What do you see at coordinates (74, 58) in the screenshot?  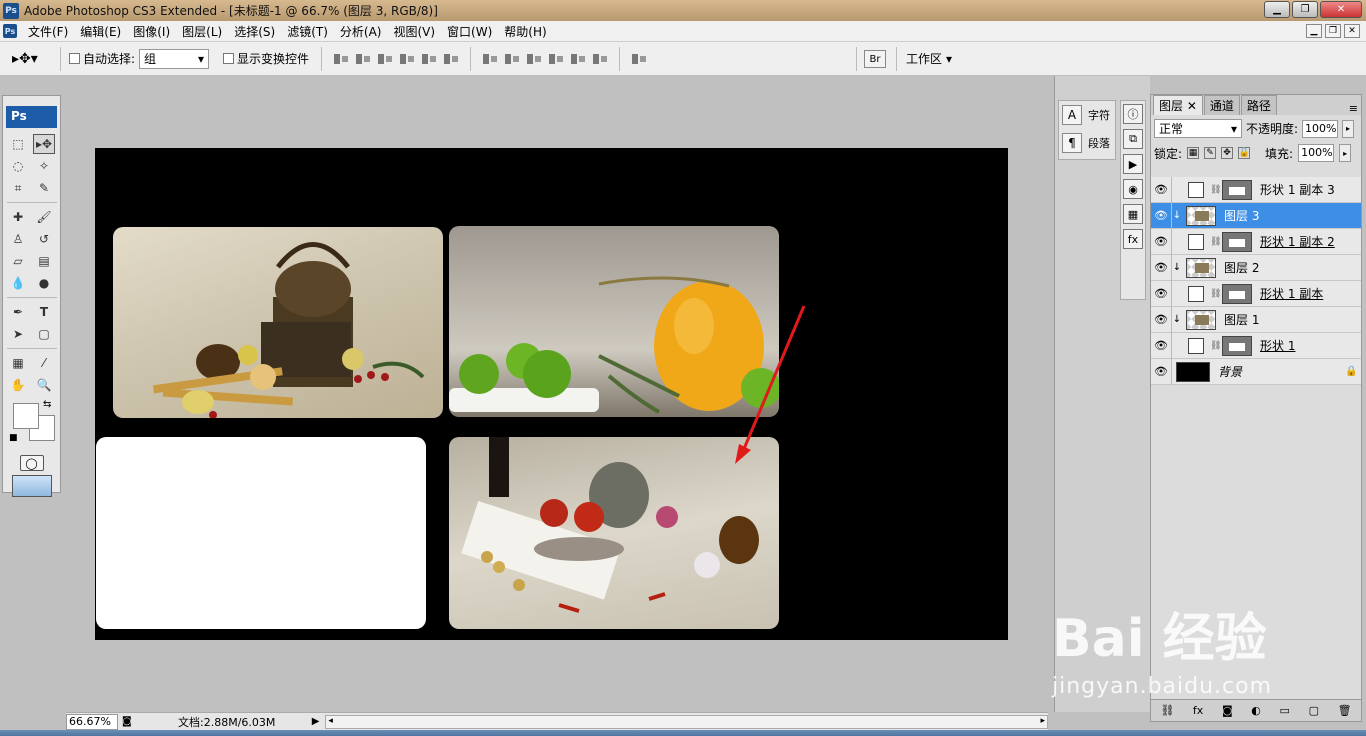 I see `auto-select-checkbox` at bounding box center [74, 58].